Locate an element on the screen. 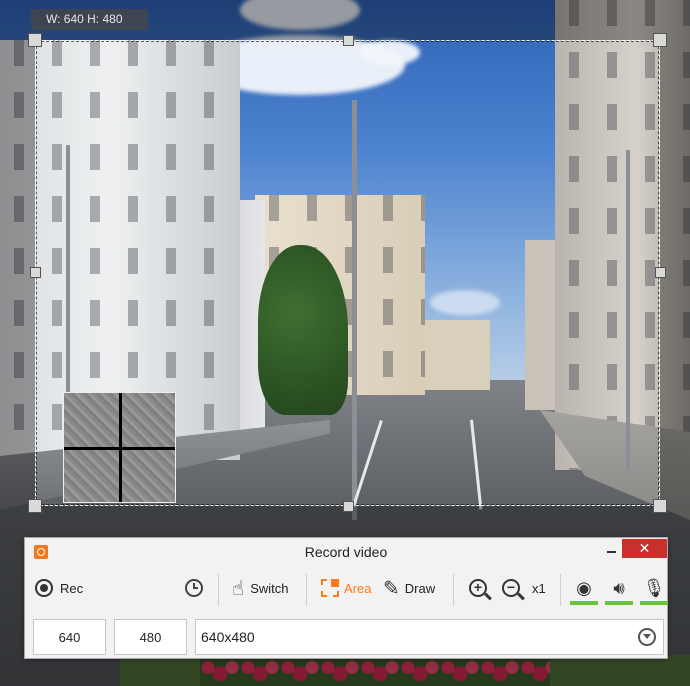  zoom-in-button: + is located at coordinates (478, 588).